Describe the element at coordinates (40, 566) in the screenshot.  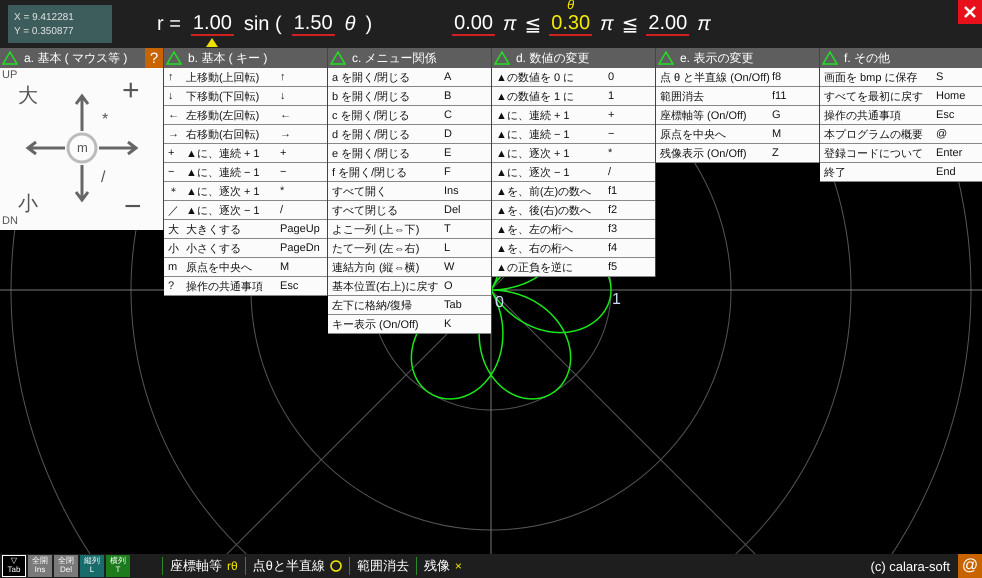
I see `toolbar-button: 全開 Ins` at that location.